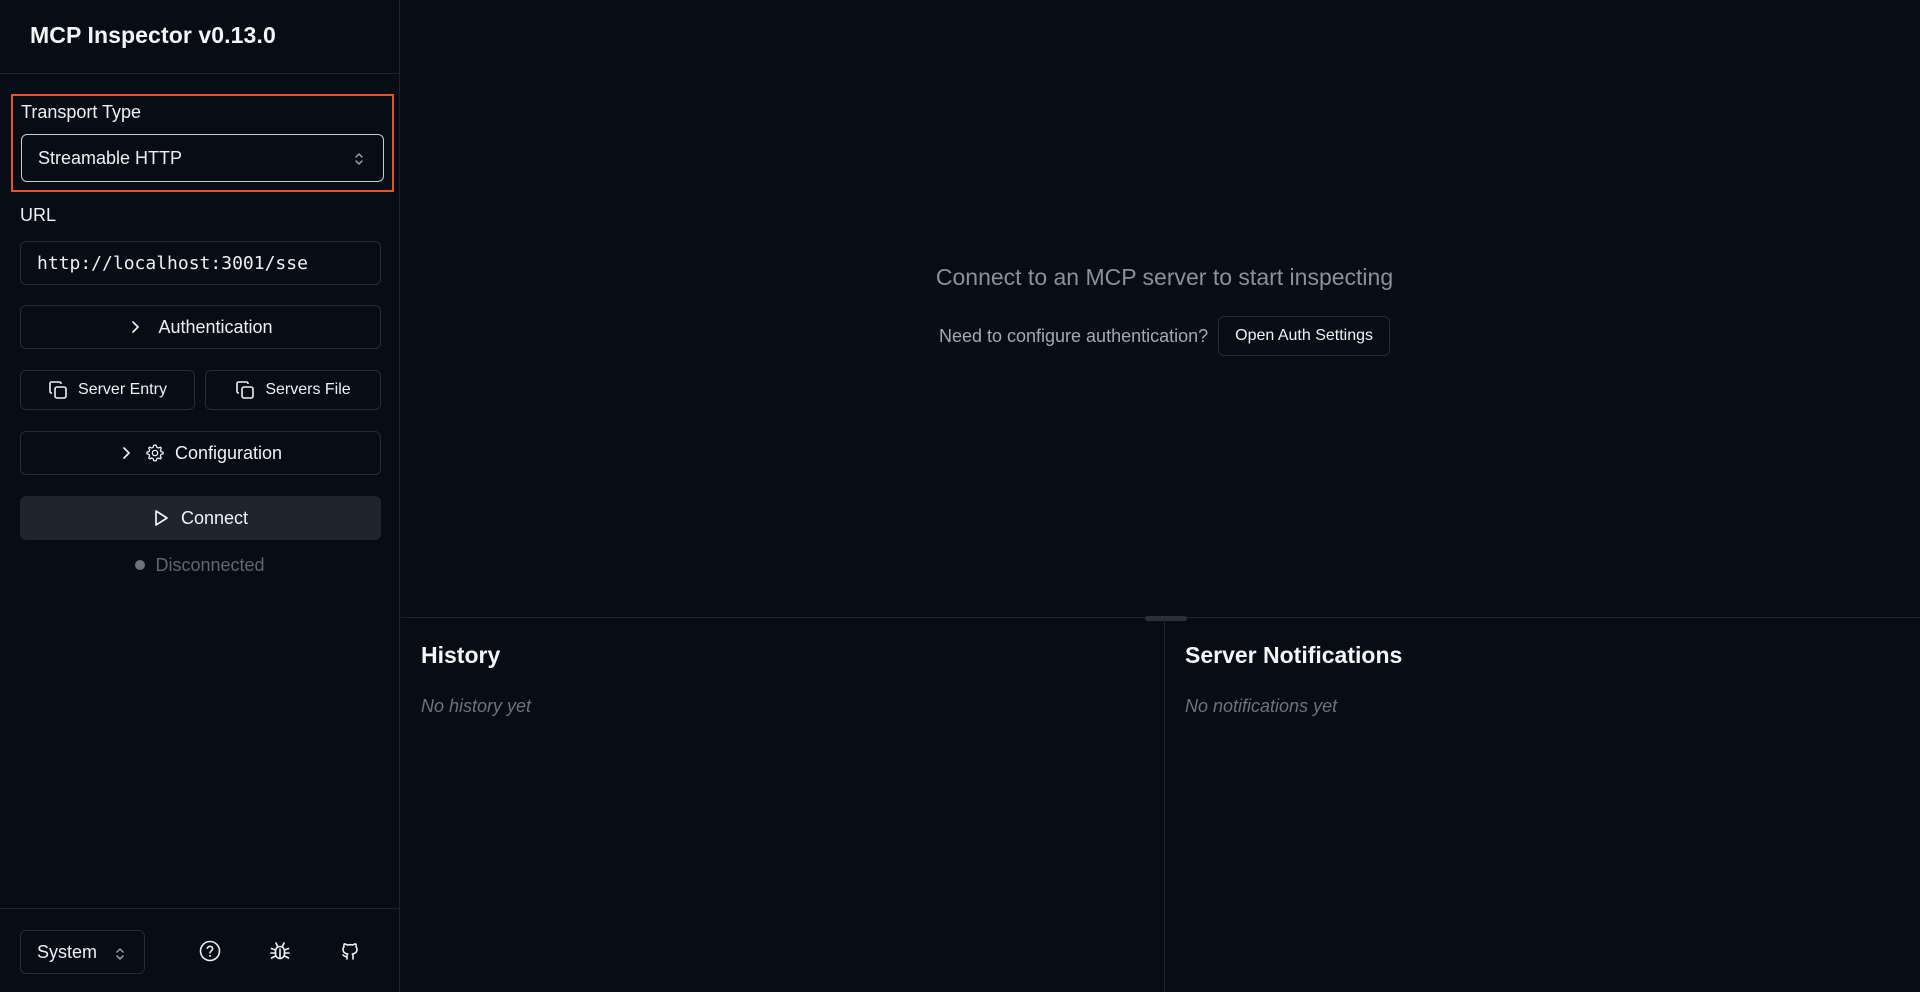 Image resolution: width=1920 pixels, height=992 pixels. Describe the element at coordinates (122, 389) in the screenshot. I see `server-entry-label: Server Entry` at that location.